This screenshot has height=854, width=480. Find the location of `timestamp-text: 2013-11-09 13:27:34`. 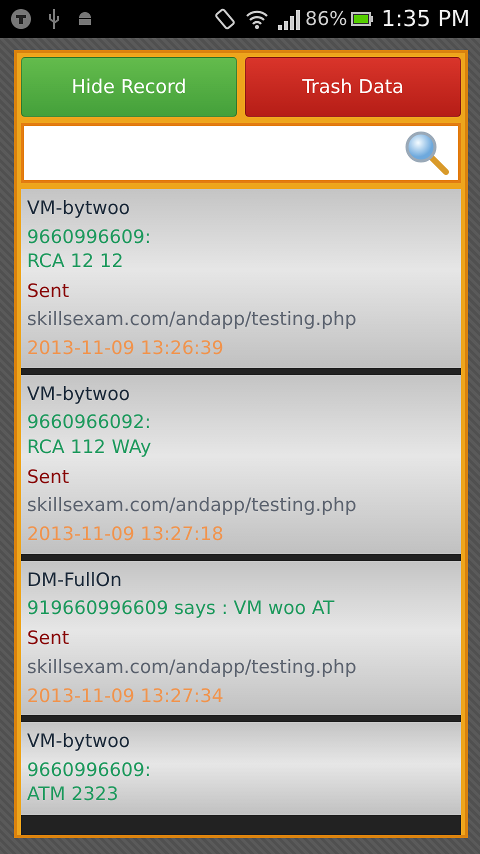

timestamp-text: 2013-11-09 13:27:34 is located at coordinates (125, 696).